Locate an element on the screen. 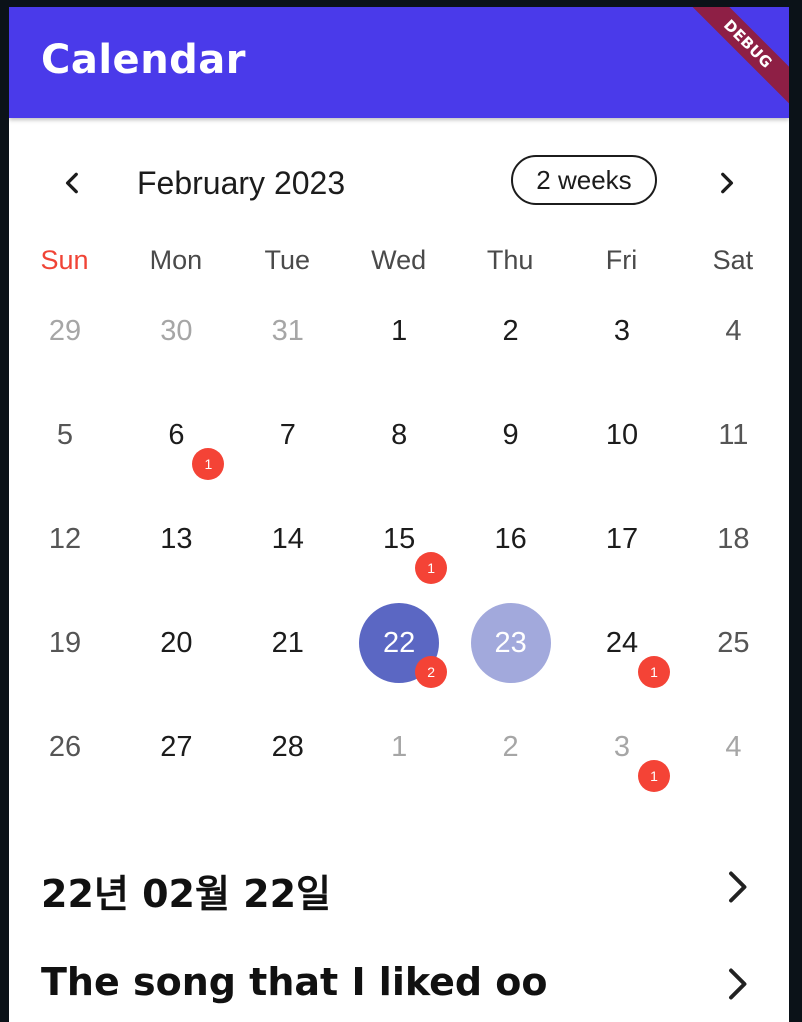 The height and width of the screenshot is (1022, 802). day-number: 23 is located at coordinates (510, 643).